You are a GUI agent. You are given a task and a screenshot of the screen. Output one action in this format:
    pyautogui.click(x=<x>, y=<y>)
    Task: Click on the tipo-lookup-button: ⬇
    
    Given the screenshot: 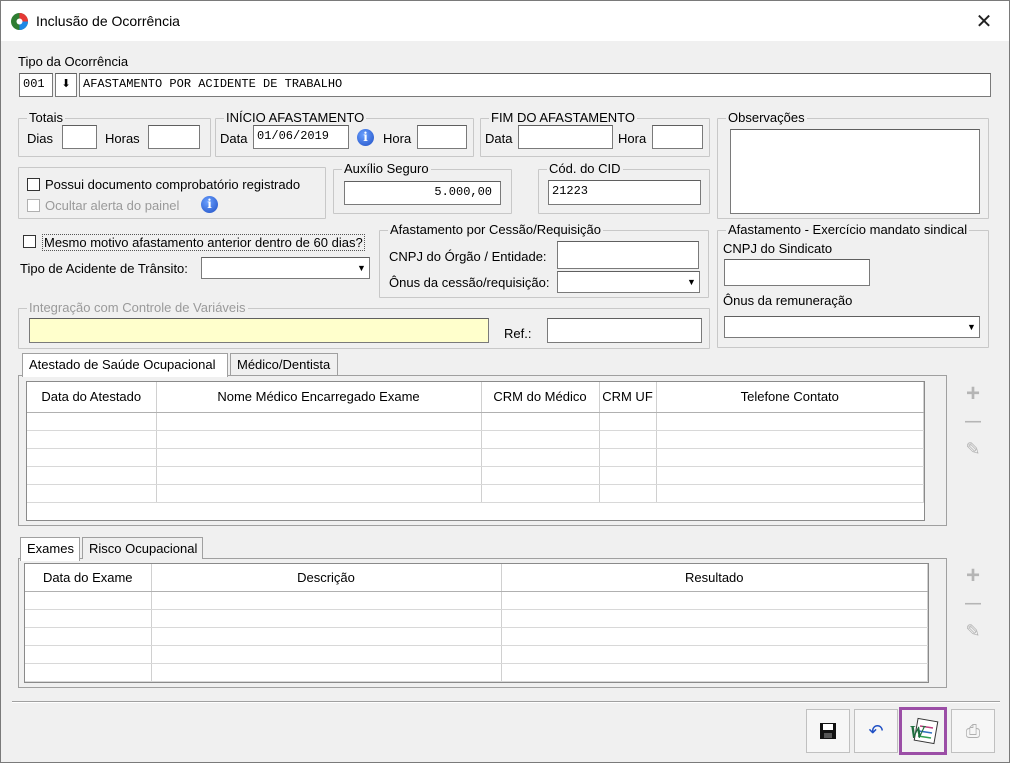 What is the action you would take?
    pyautogui.click(x=66, y=85)
    